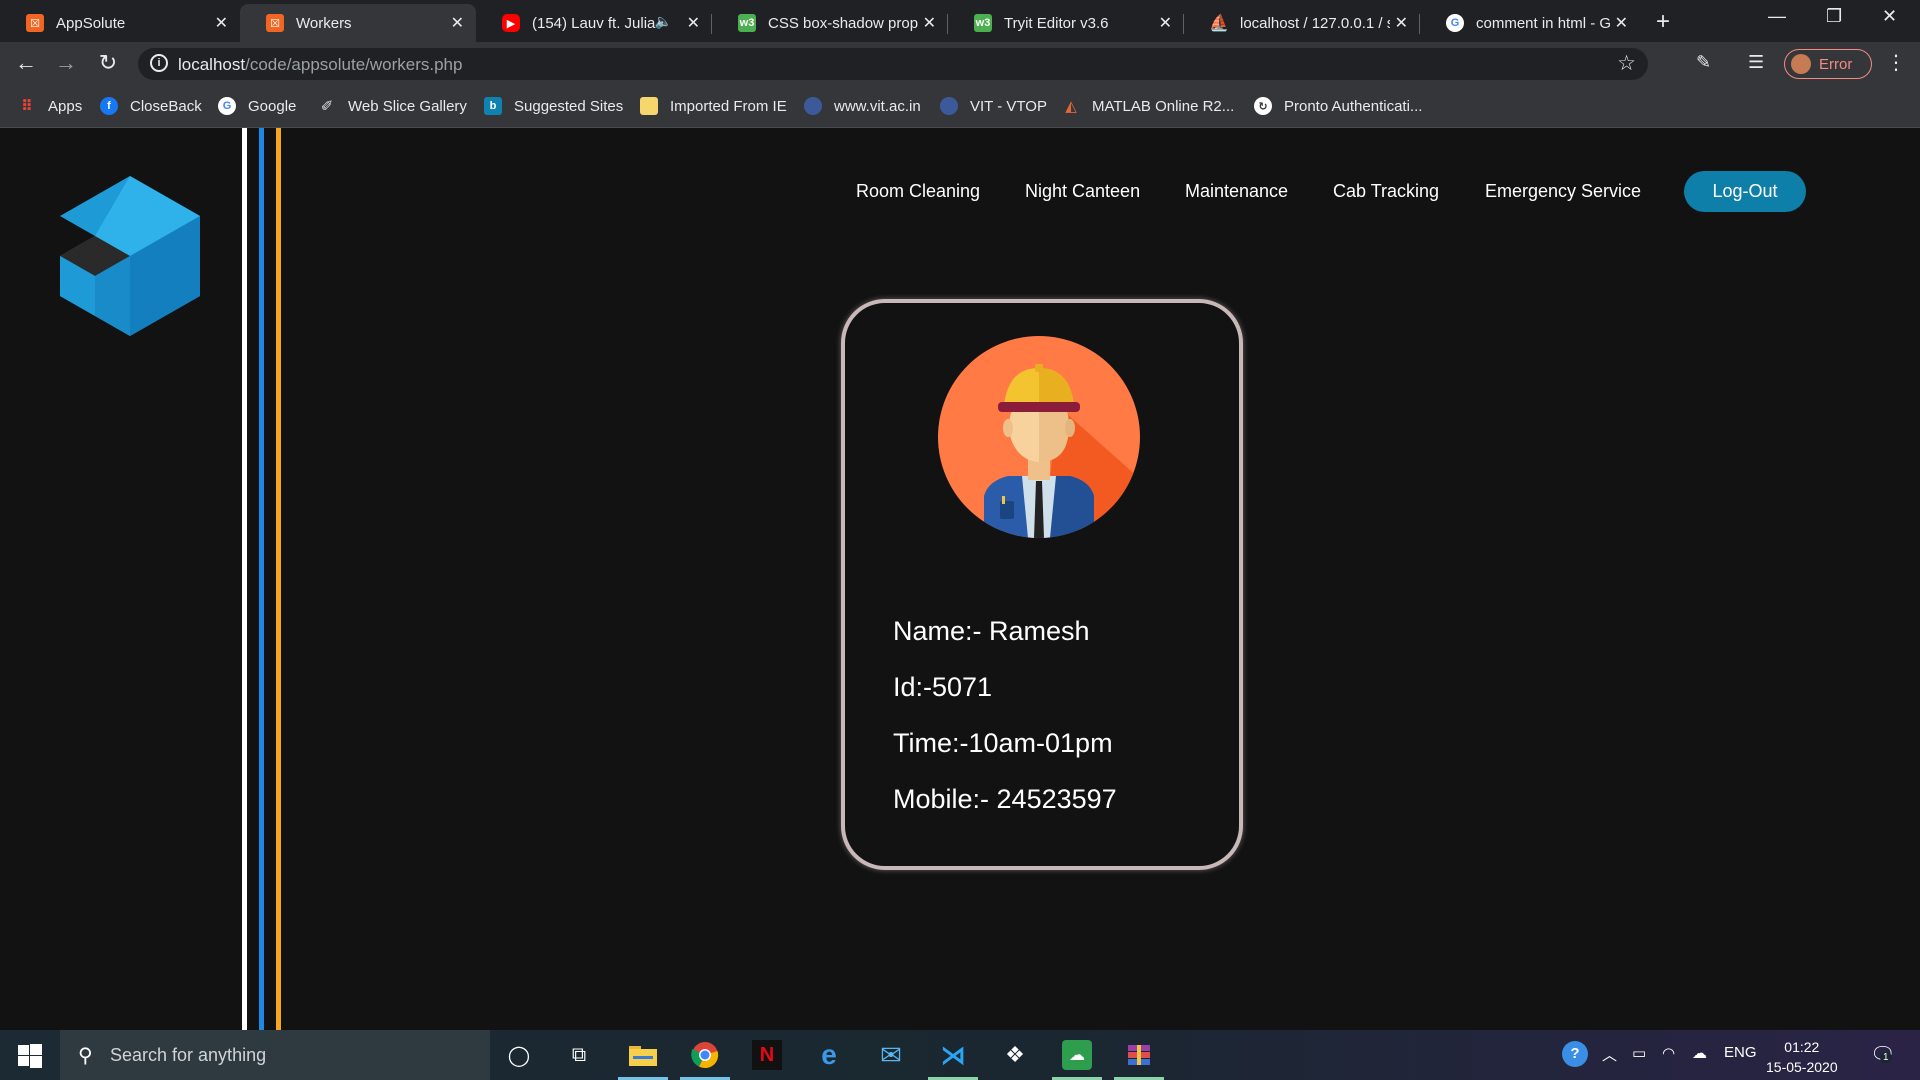  What do you see at coordinates (188, 1054) in the screenshot?
I see `search-placeholder: Search for anything` at bounding box center [188, 1054].